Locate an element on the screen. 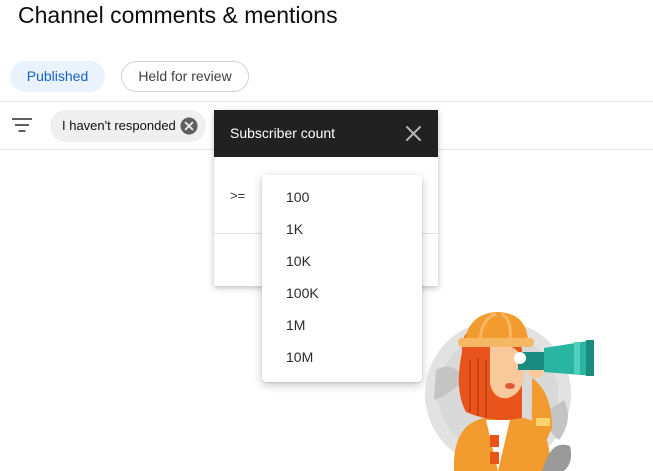 This screenshot has width=653, height=471. dialog-header: Subscriber count is located at coordinates (326, 133).